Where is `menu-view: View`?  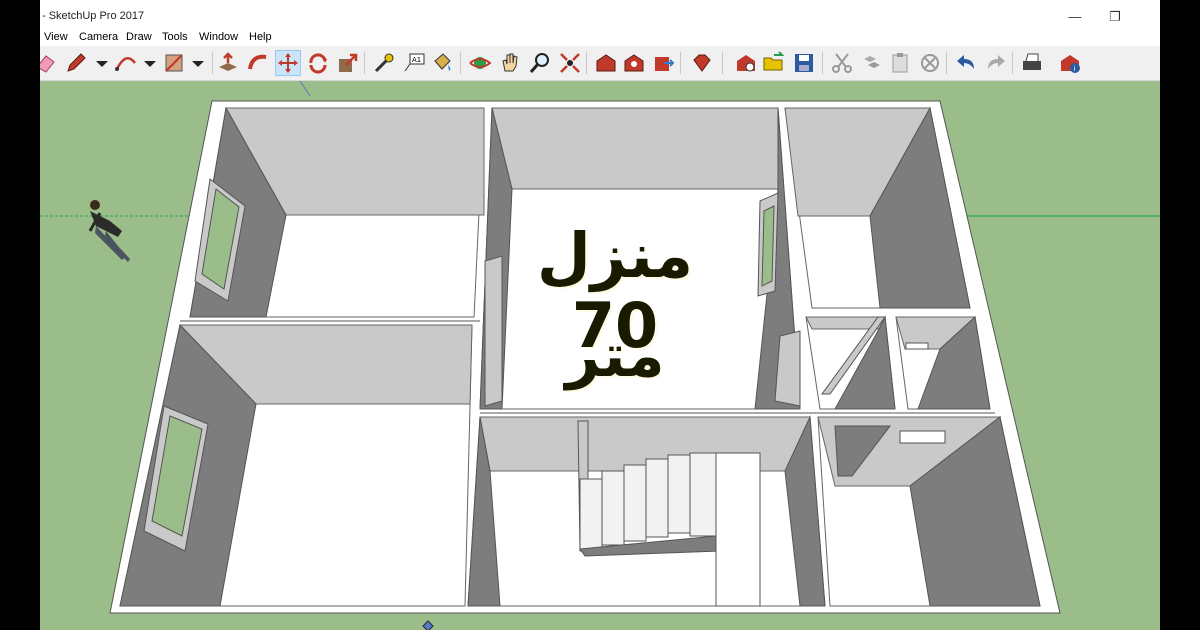 menu-view: View is located at coordinates (56, 37).